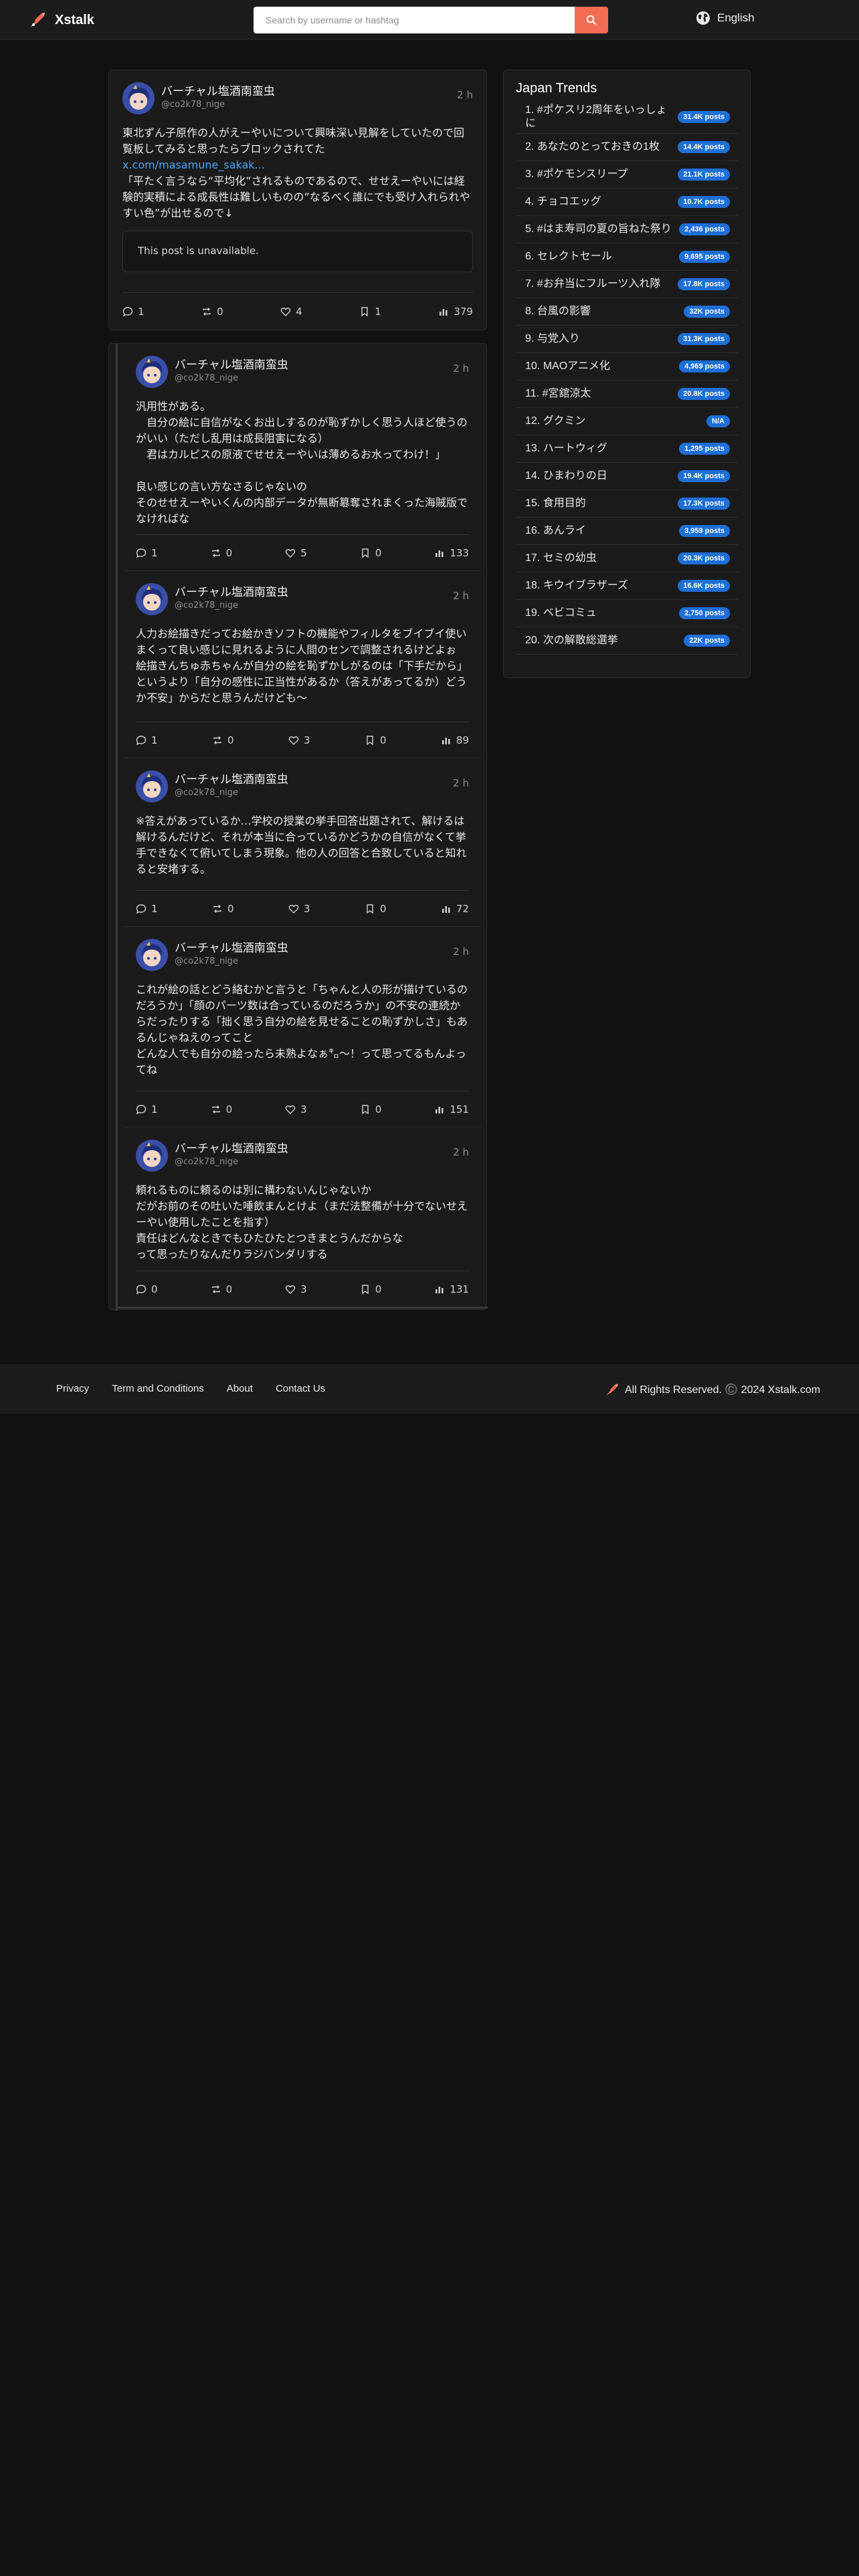 Image resolution: width=859 pixels, height=2576 pixels. I want to click on trend-item: 3. #ポケモンスリープ 21.1K posts, so click(627, 175).